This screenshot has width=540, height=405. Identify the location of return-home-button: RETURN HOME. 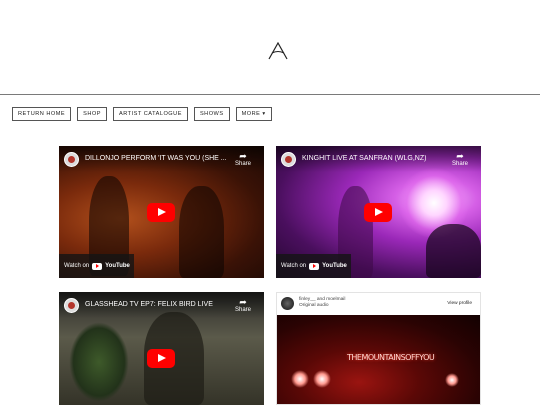
(42, 114).